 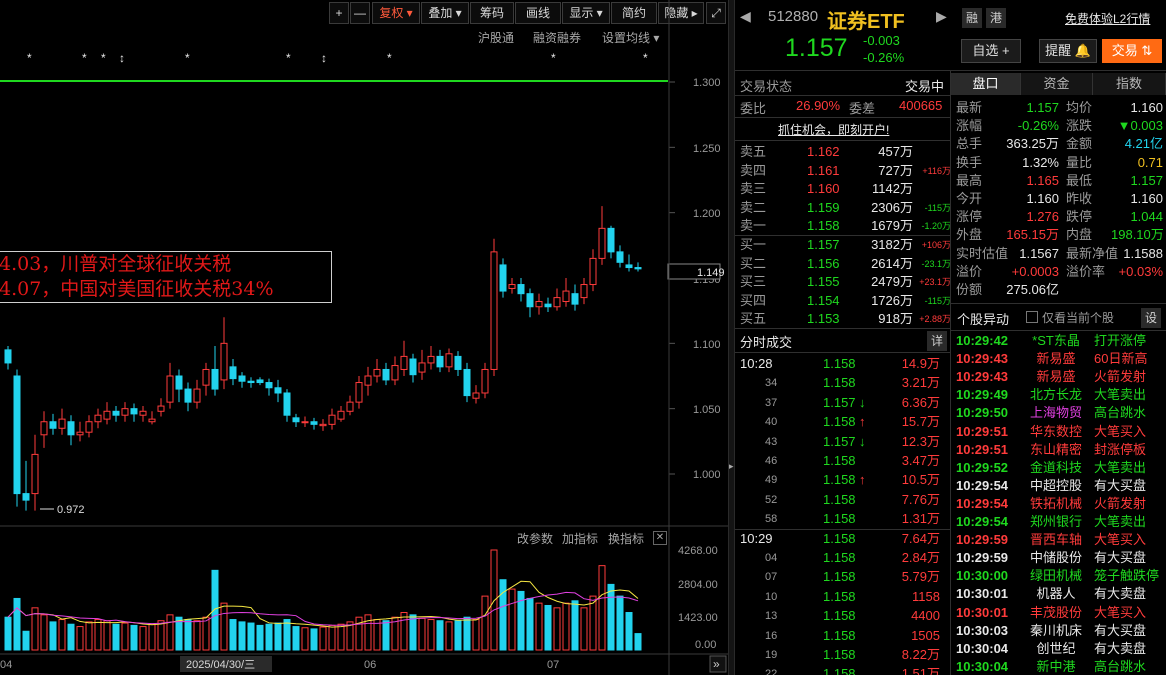 What do you see at coordinates (1056, 432) in the screenshot?
I see `mover-stock-name: 华东数控` at bounding box center [1056, 432].